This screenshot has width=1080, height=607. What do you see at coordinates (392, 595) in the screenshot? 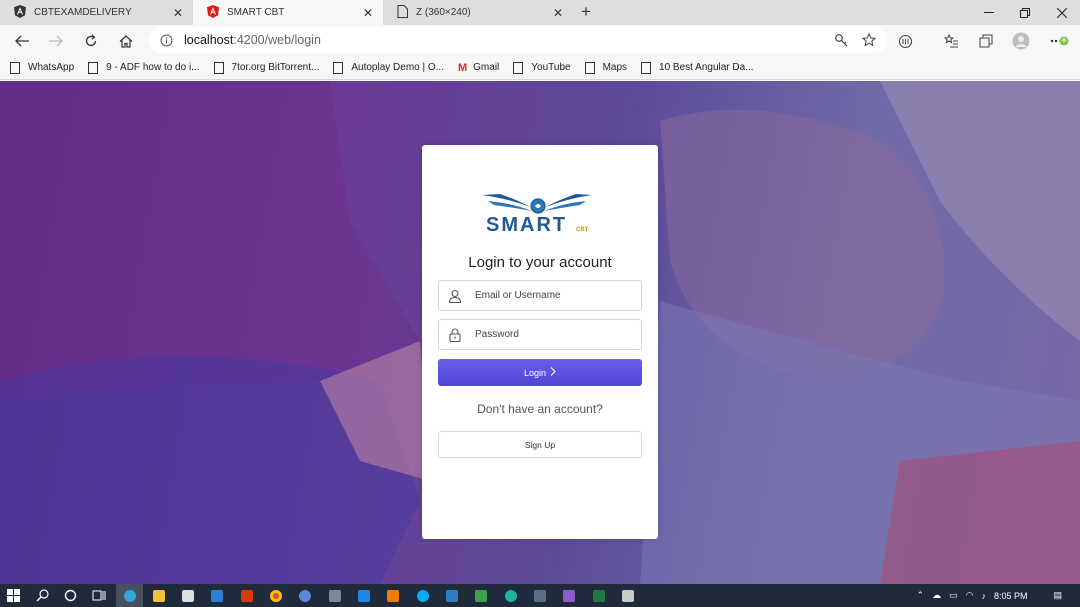
I see `xampp-icon` at bounding box center [392, 595].